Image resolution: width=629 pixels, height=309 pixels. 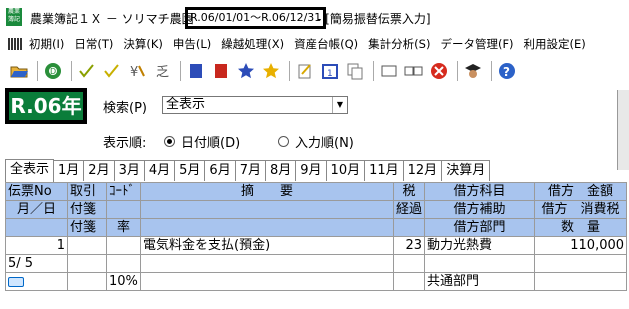 I want to click on menu-asset-ledger: 資産台帳(Q), so click(x=326, y=44).